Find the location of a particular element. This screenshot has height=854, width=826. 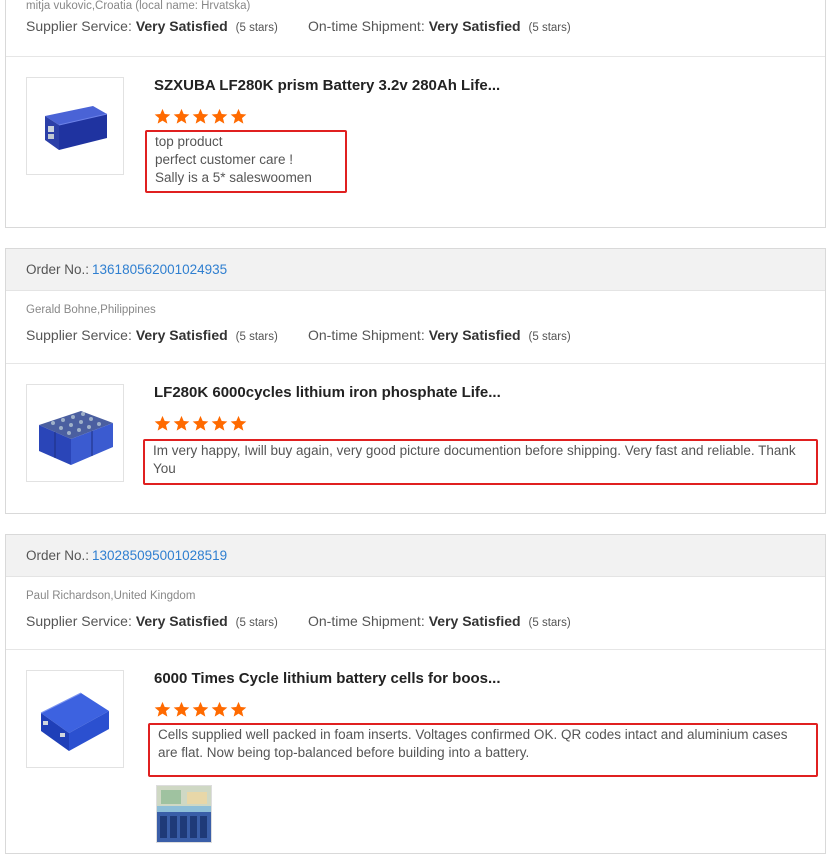

buyer-name: Paul Richardson,United Kingdom is located at coordinates (111, 596).